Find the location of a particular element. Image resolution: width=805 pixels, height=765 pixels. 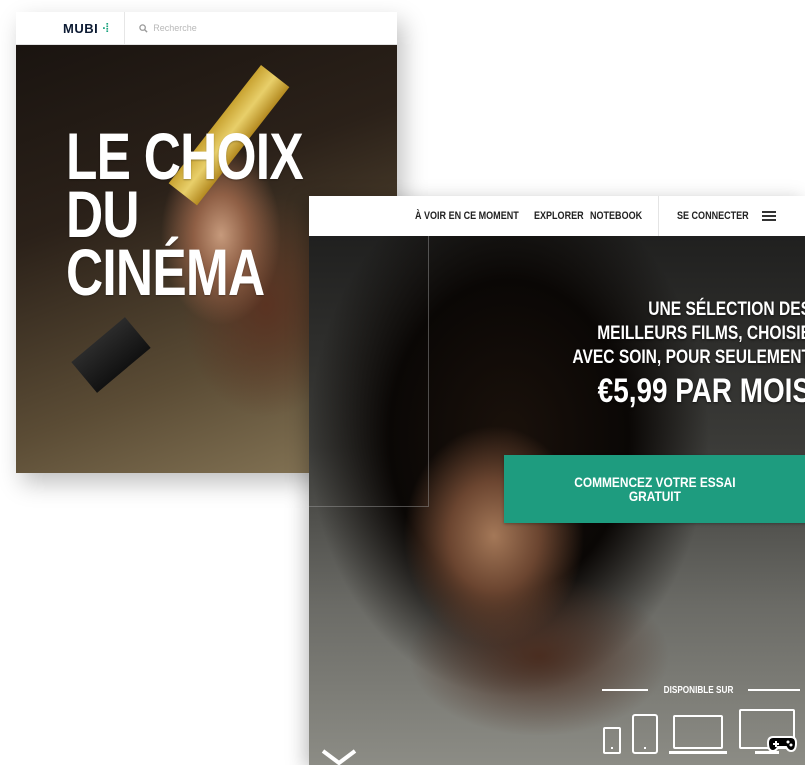

divider is located at coordinates (125, 28).